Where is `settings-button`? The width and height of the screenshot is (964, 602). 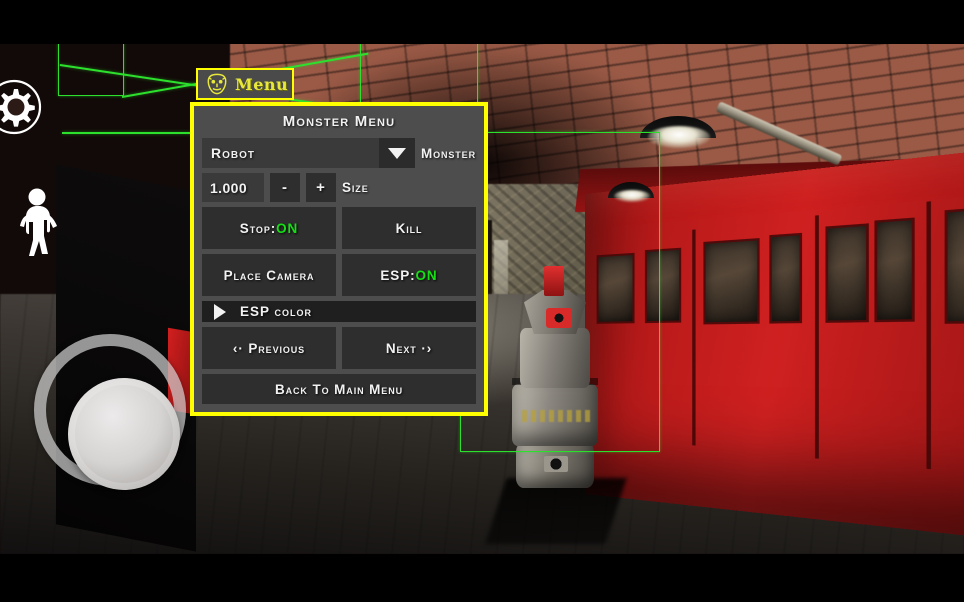
settings-button is located at coordinates (21, 107).